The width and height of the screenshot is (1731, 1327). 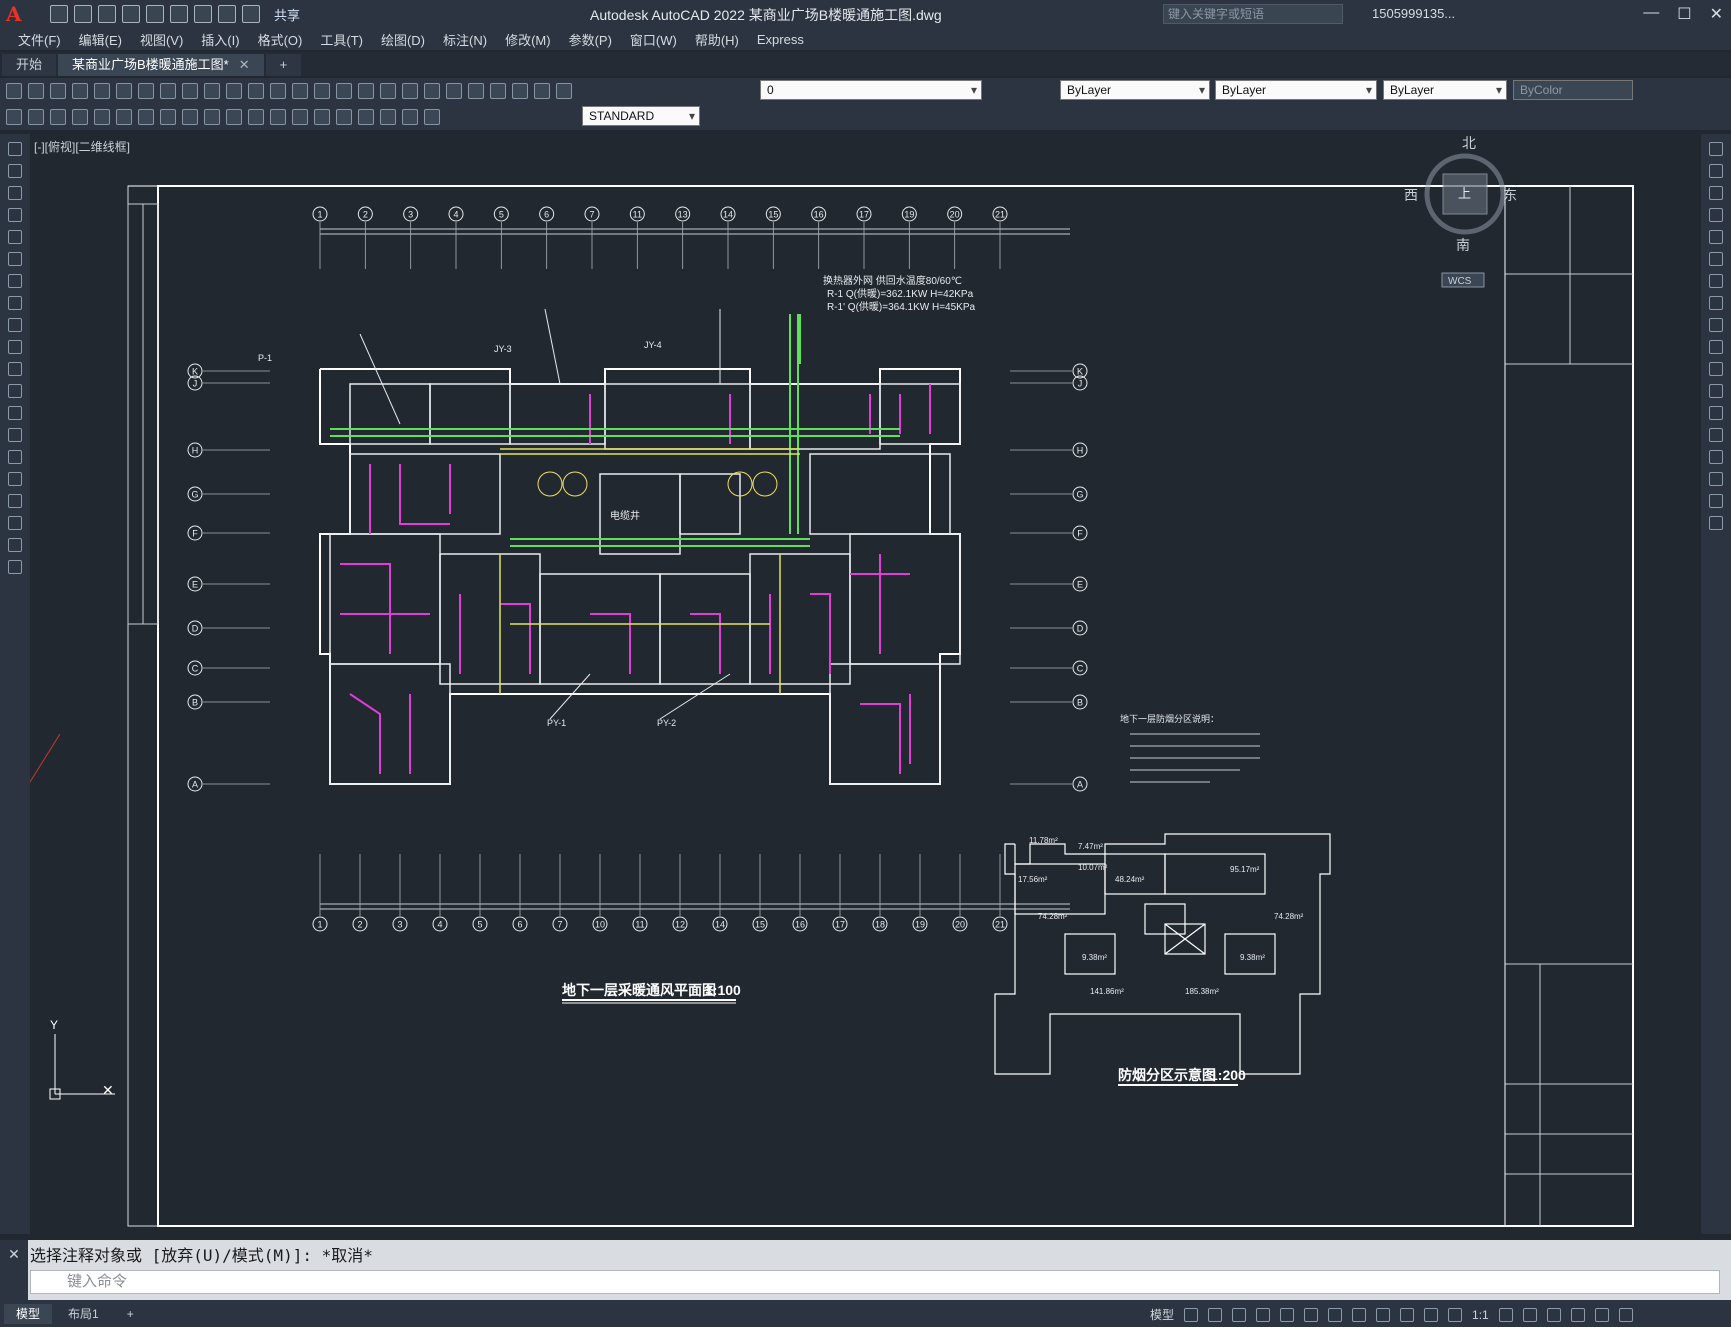 I want to click on zoom-icon, so click(x=300, y=91).